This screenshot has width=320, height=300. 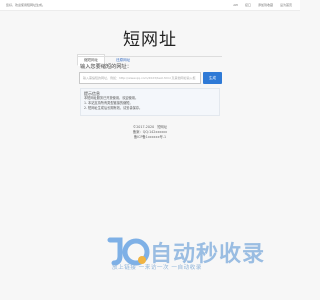 I want to click on top-bar: 您好，欢迎使用短网址生成。 API 接口 添加到收藏 设为首页, so click(x=150, y=5).